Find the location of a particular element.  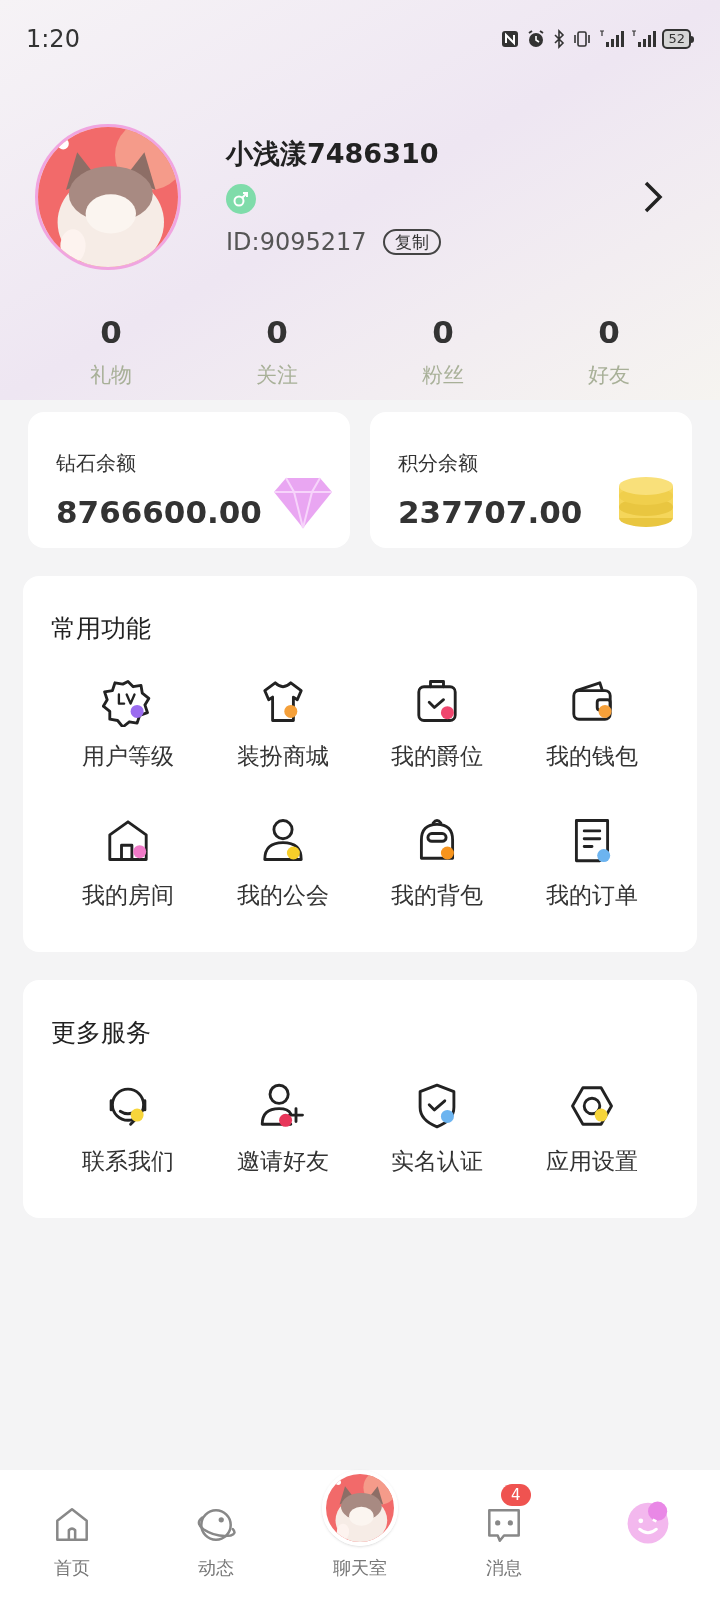

stat-label: 粉丝 is located at coordinates (443, 375).